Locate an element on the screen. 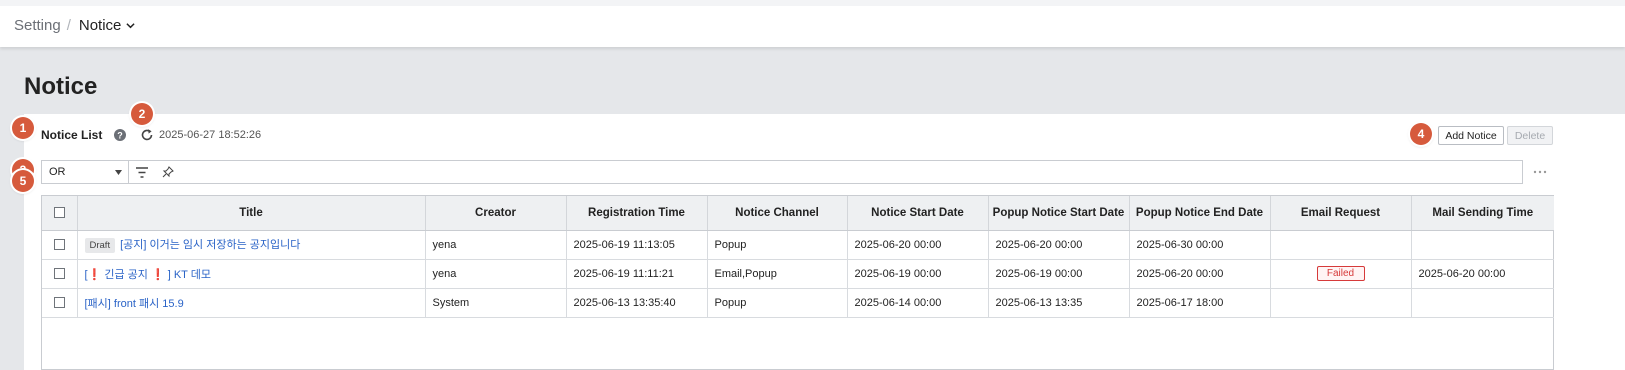 The height and width of the screenshot is (370, 1625). column-header-notice-start-date: Notice Start Date is located at coordinates (918, 213).